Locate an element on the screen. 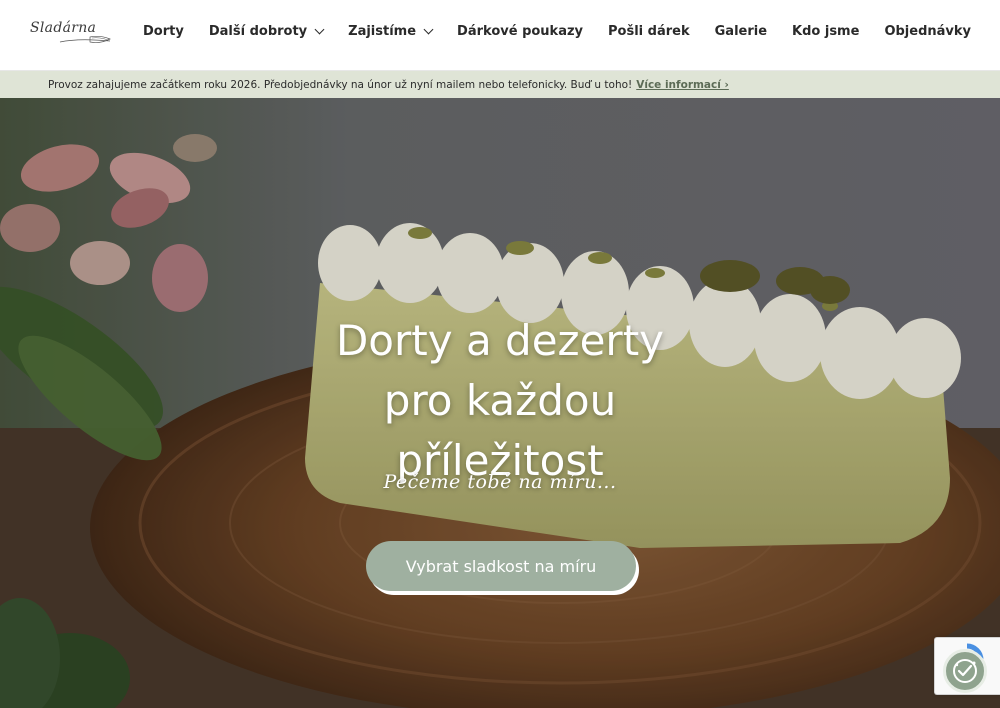  nav-label: Dárkové poukazy is located at coordinates (520, 31).